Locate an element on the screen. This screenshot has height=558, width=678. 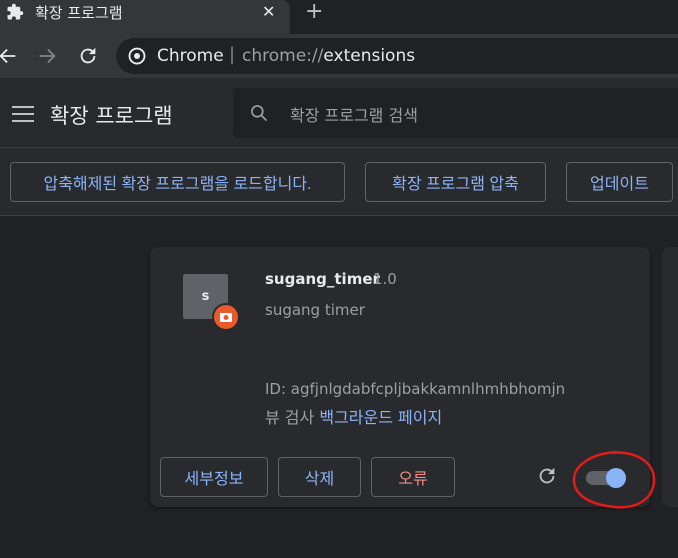
extension-badge-icon is located at coordinates (226, 317).